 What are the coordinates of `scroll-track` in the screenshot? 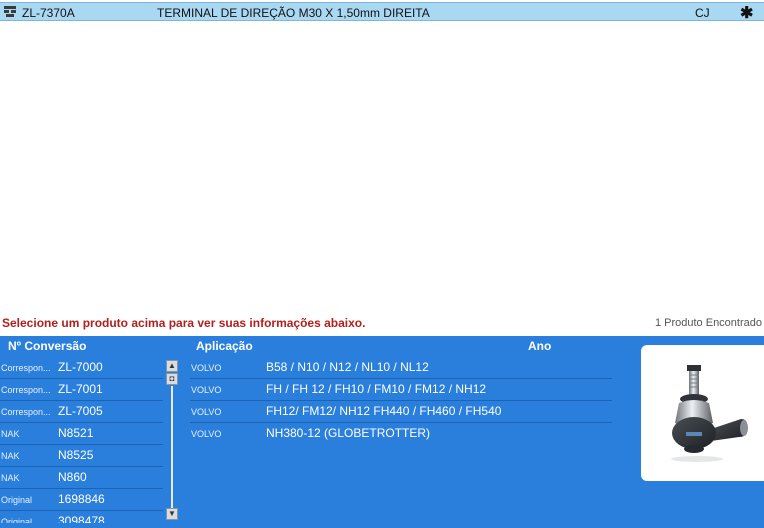 It's located at (172, 447).